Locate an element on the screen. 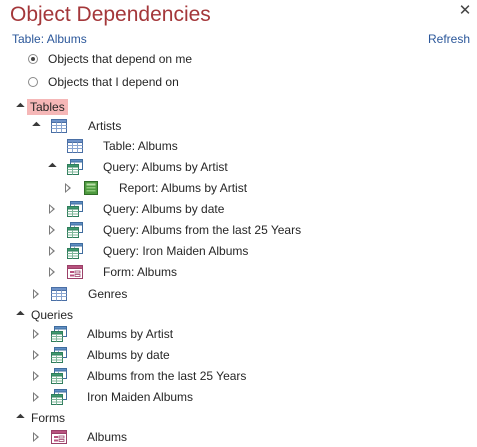 The height and width of the screenshot is (447, 477). tree-category-tables: Tables is located at coordinates (238, 107).